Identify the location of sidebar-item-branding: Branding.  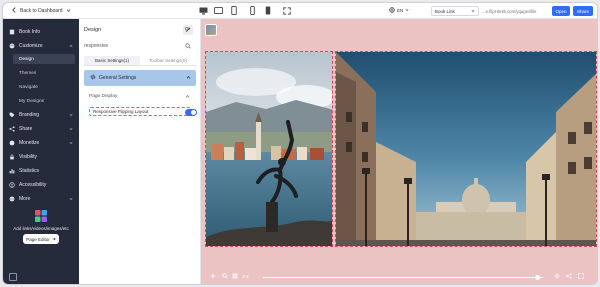
(42, 115).